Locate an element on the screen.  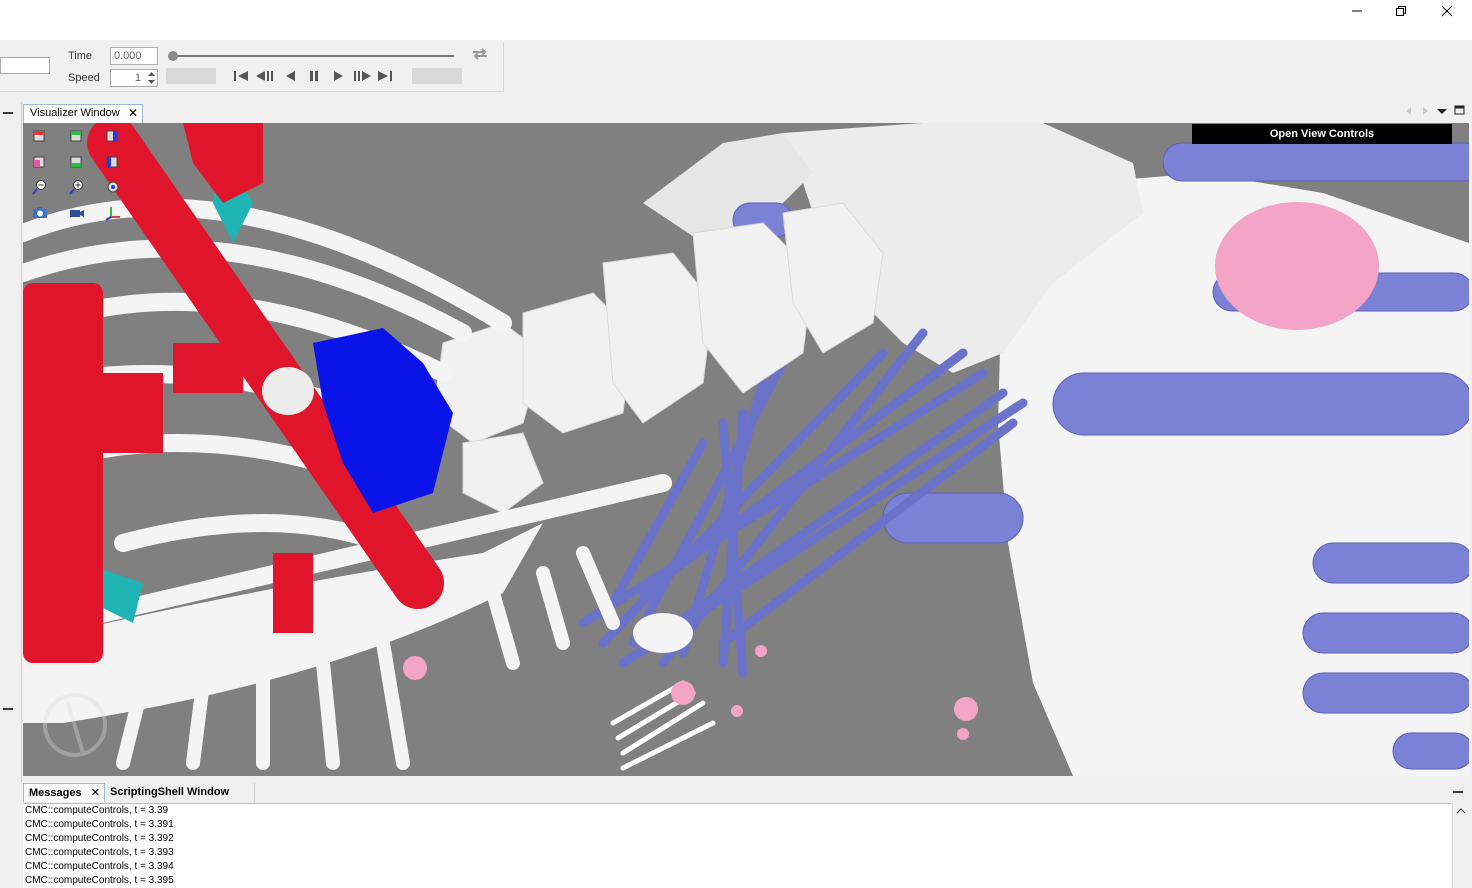
time-slider is located at coordinates (313, 56).